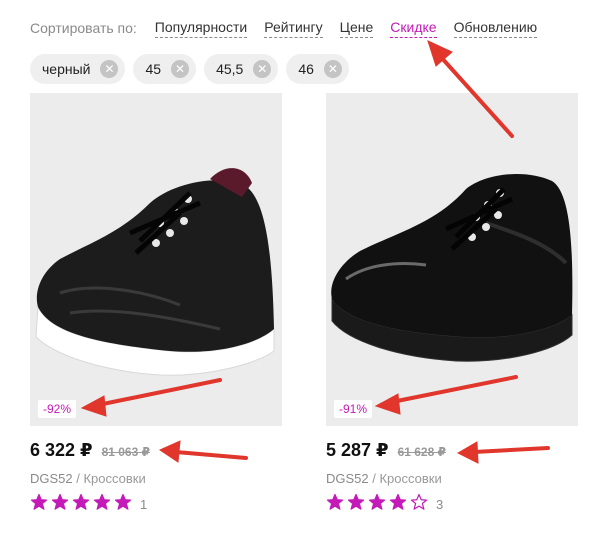  Describe the element at coordinates (165, 69) in the screenshot. I see `filter-chip-size: 45 ✕` at that location.